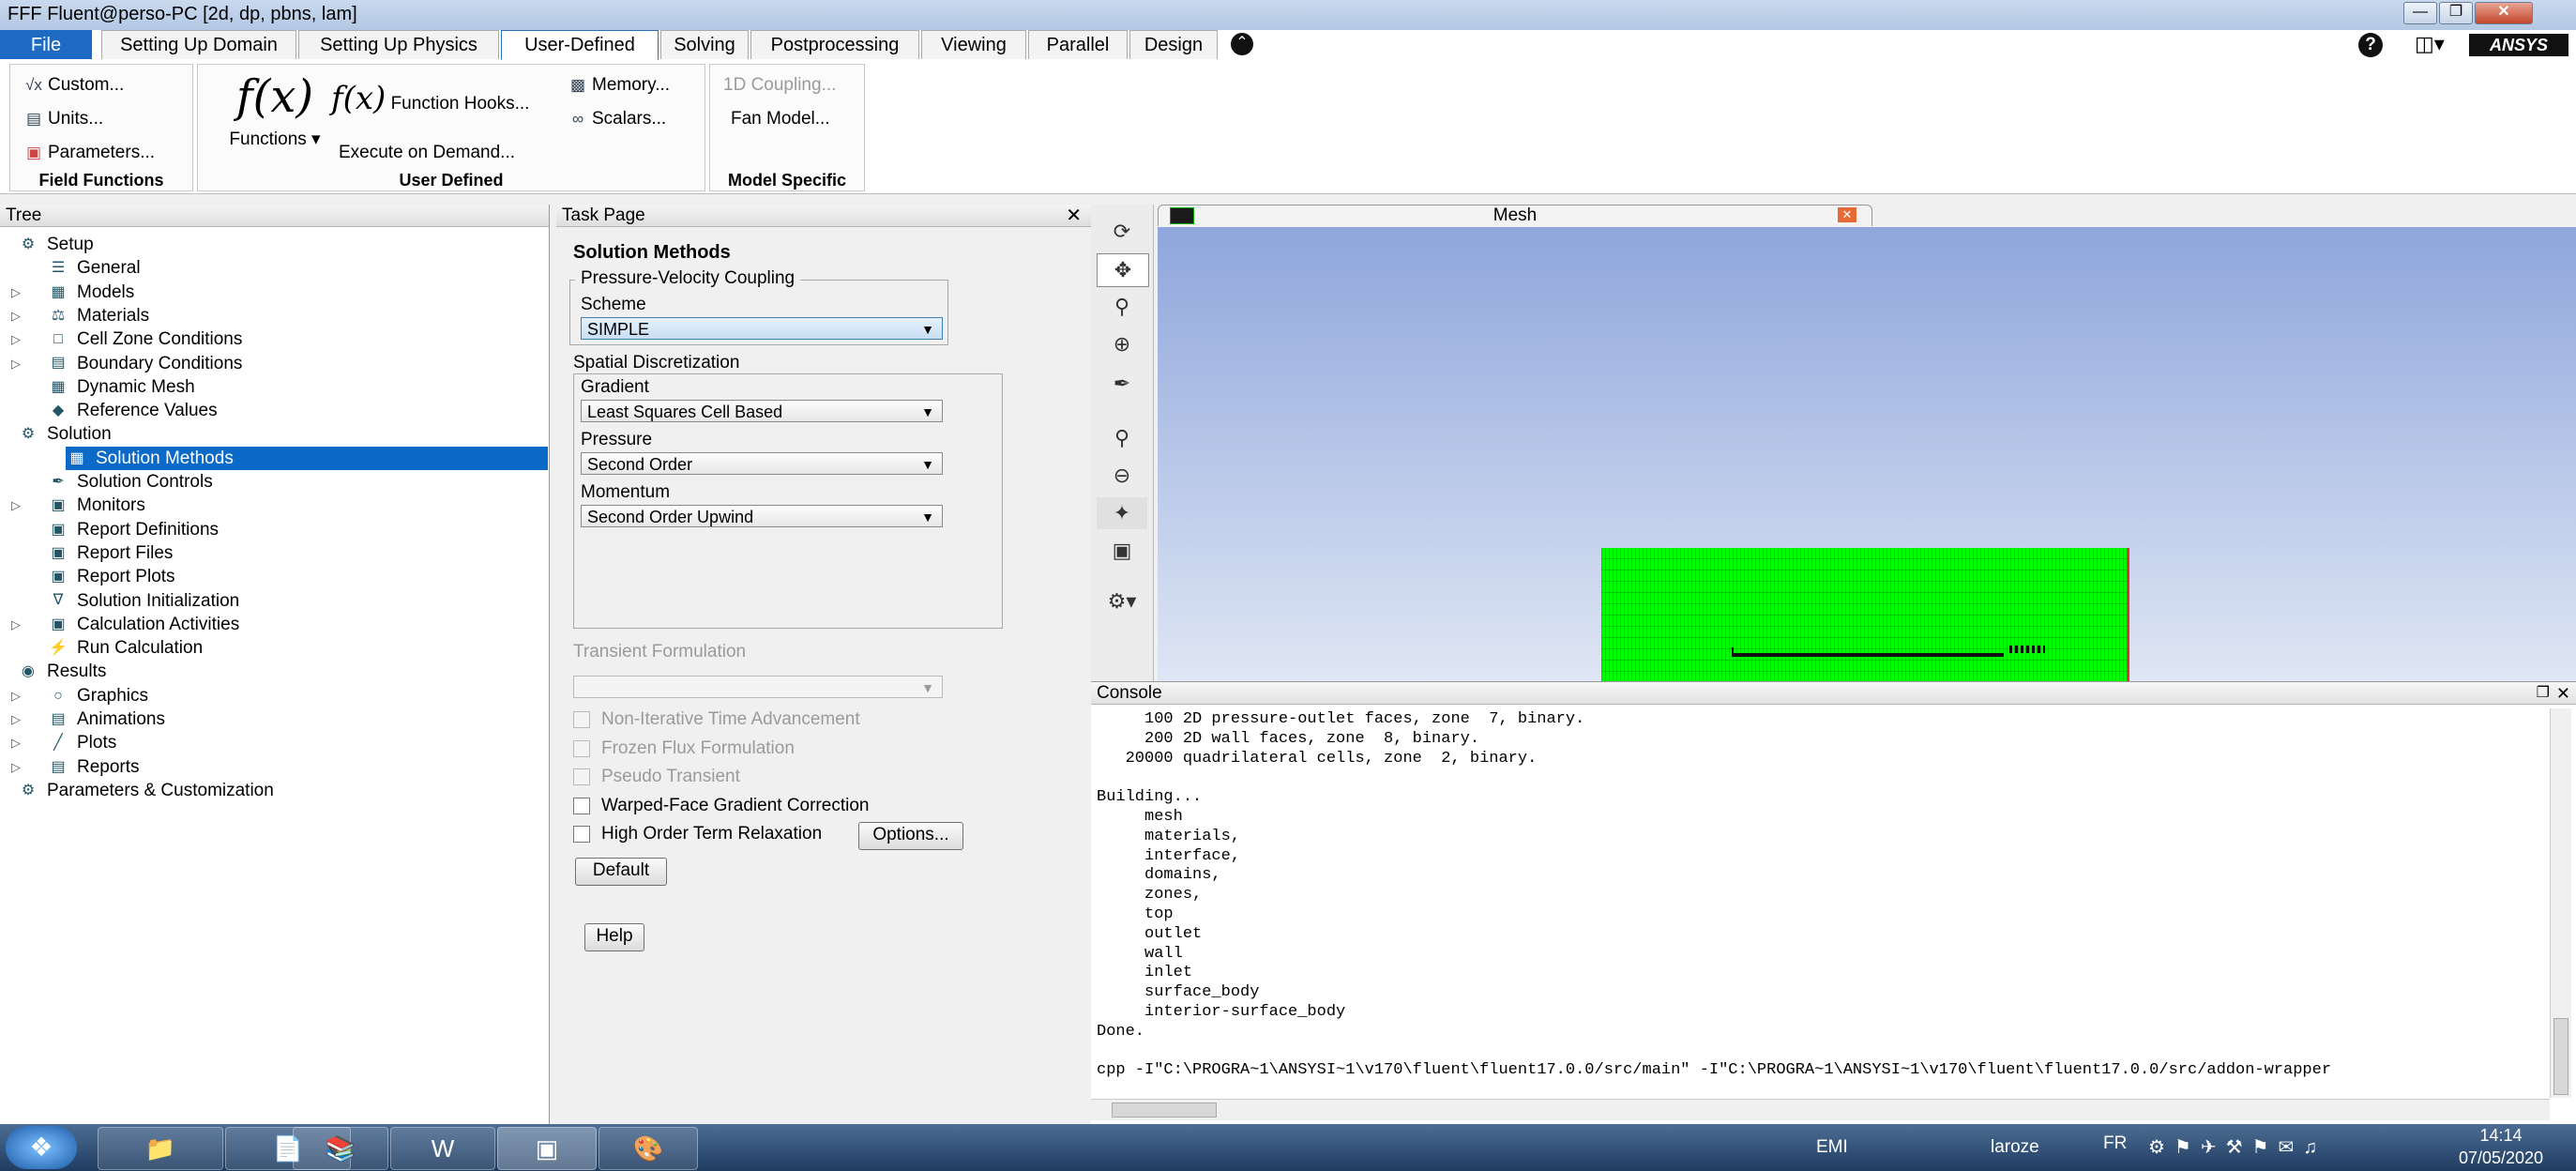 This screenshot has width=2576, height=1171. I want to click on isometric-view-icon: ✦, so click(1122, 513).